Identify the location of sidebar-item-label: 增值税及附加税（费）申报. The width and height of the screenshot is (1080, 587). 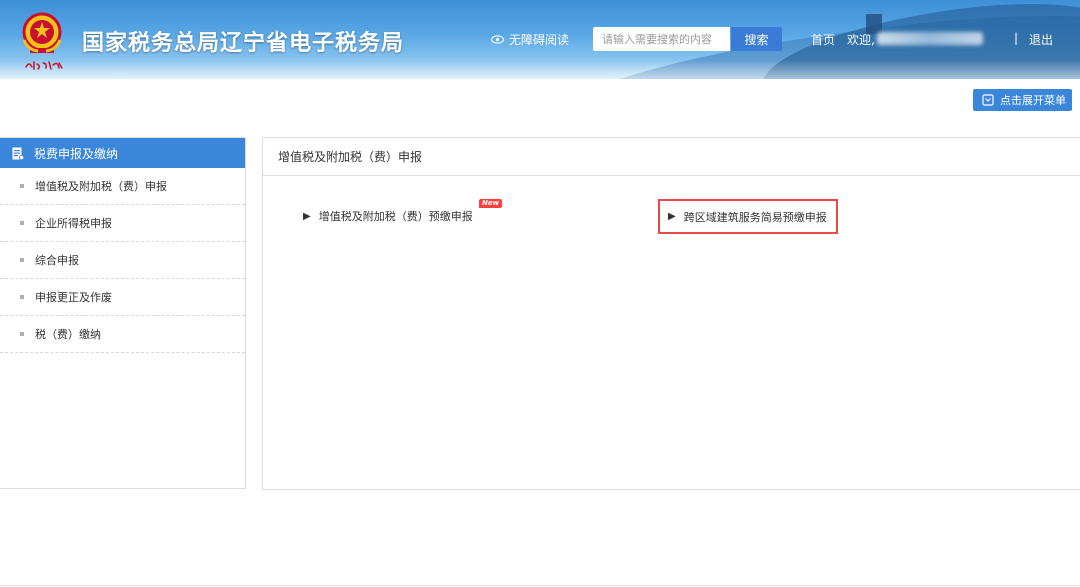
(101, 186).